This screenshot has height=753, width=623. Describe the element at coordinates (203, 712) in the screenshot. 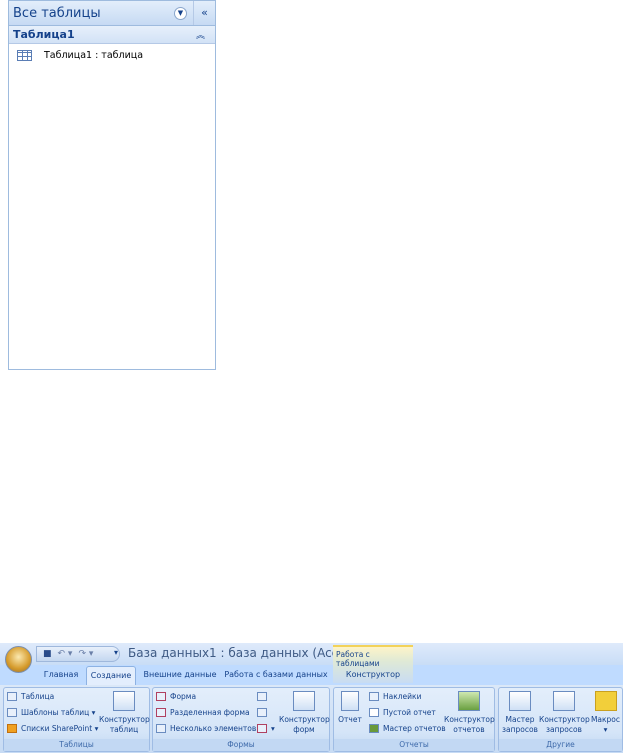

I see `split-form-button: Разделенная форма` at that location.